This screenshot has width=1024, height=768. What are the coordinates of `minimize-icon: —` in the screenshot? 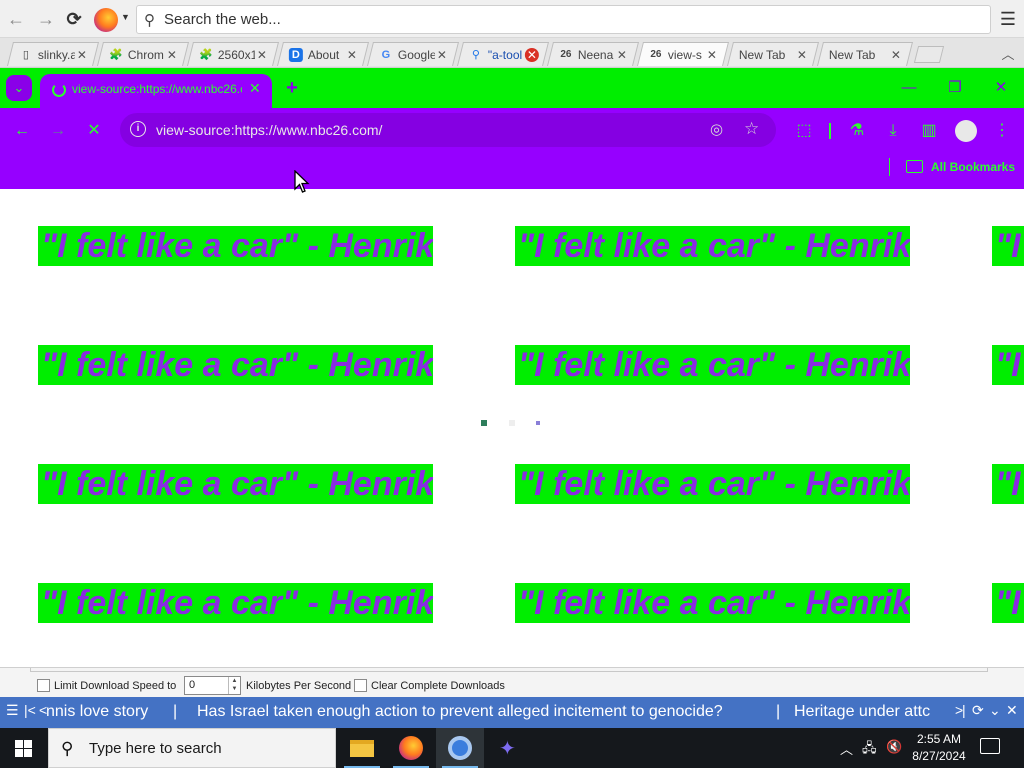 It's located at (909, 88).